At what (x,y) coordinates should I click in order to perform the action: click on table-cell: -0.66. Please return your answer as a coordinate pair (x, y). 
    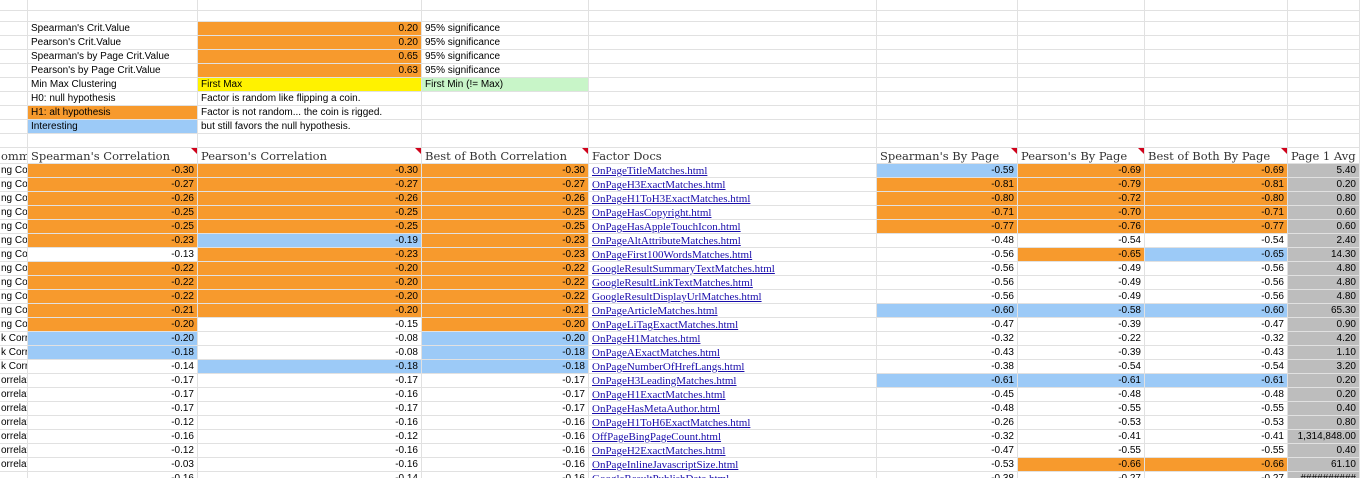
    Looking at the image, I should click on (1216, 465).